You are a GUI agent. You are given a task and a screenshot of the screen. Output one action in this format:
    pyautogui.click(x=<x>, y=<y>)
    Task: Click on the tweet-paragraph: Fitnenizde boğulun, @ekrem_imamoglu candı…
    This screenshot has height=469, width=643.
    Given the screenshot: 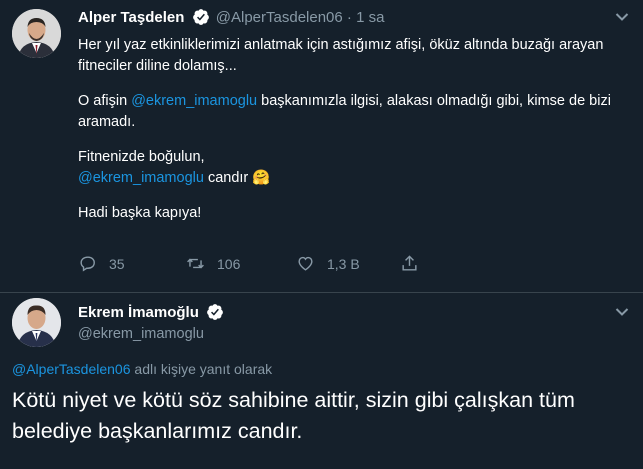 What is the action you would take?
    pyautogui.click(x=174, y=167)
    